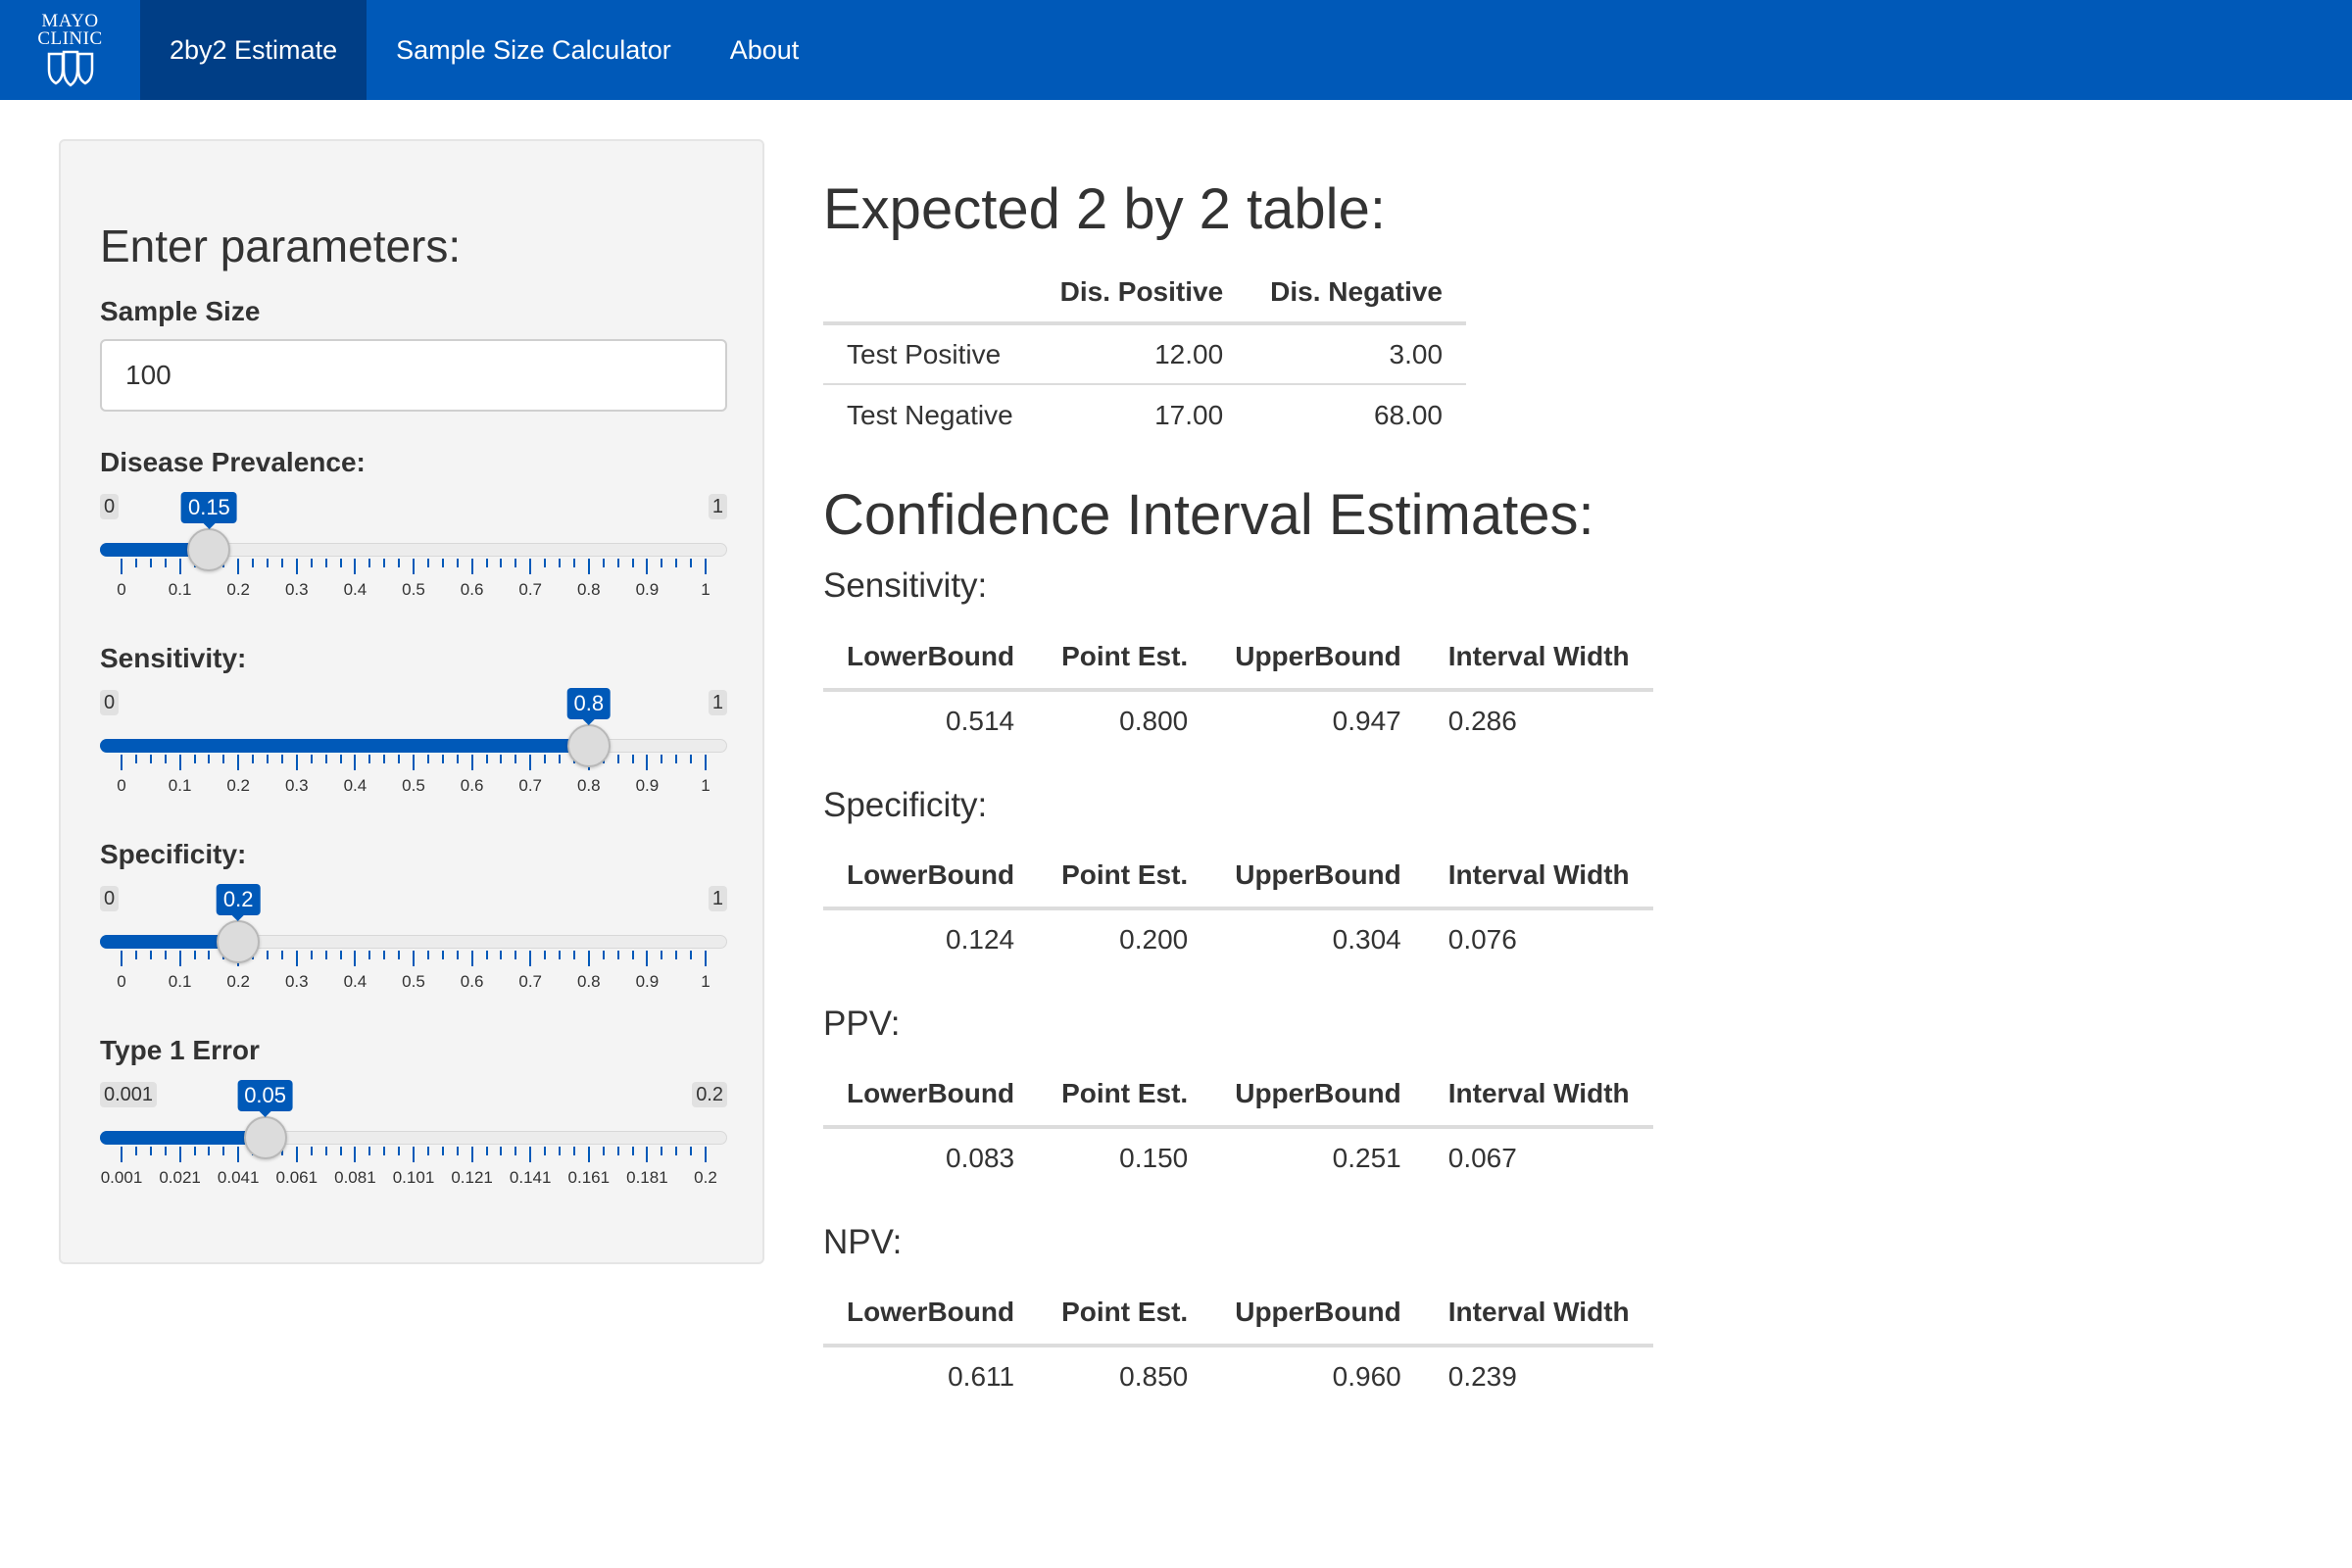 This screenshot has width=2352, height=1568. I want to click on sensitivity-slider: 0 1 0 0.1 0.2 0.3 0.4 0.5 0.6 0.7 0.8 0.9 1 0.8, so click(413, 748).